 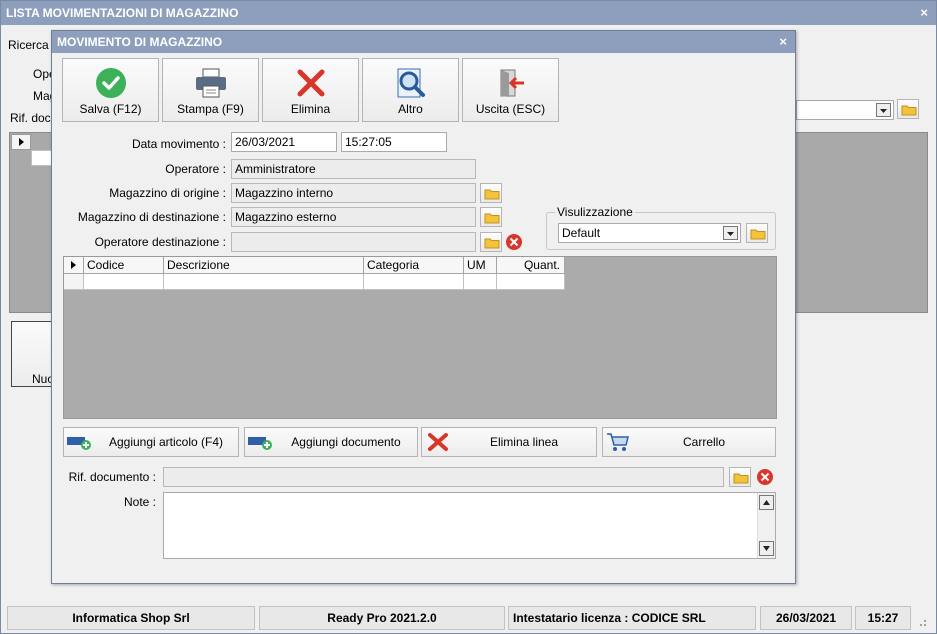 I want to click on salva-button: Salva (F12), so click(x=110, y=90).